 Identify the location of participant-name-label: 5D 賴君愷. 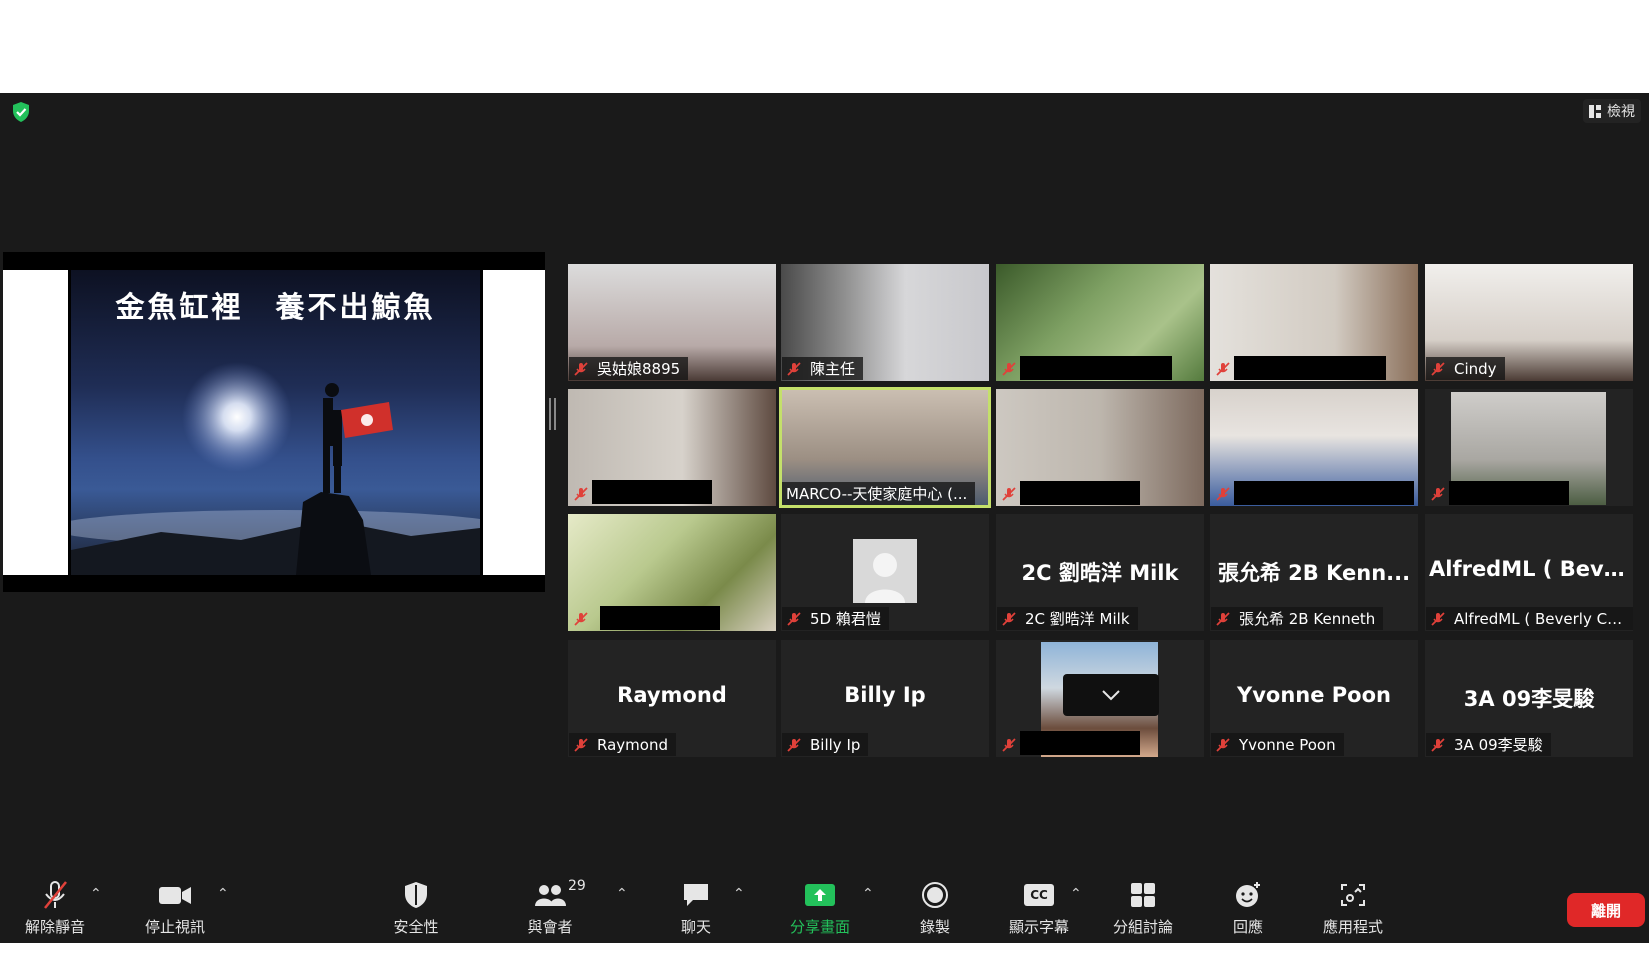
(835, 618).